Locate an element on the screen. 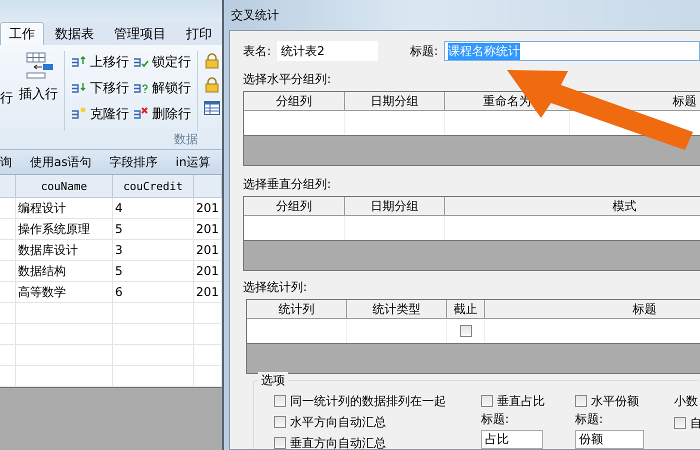 This screenshot has width=700, height=450. dialog-title: 交叉统计 is located at coordinates (255, 15).